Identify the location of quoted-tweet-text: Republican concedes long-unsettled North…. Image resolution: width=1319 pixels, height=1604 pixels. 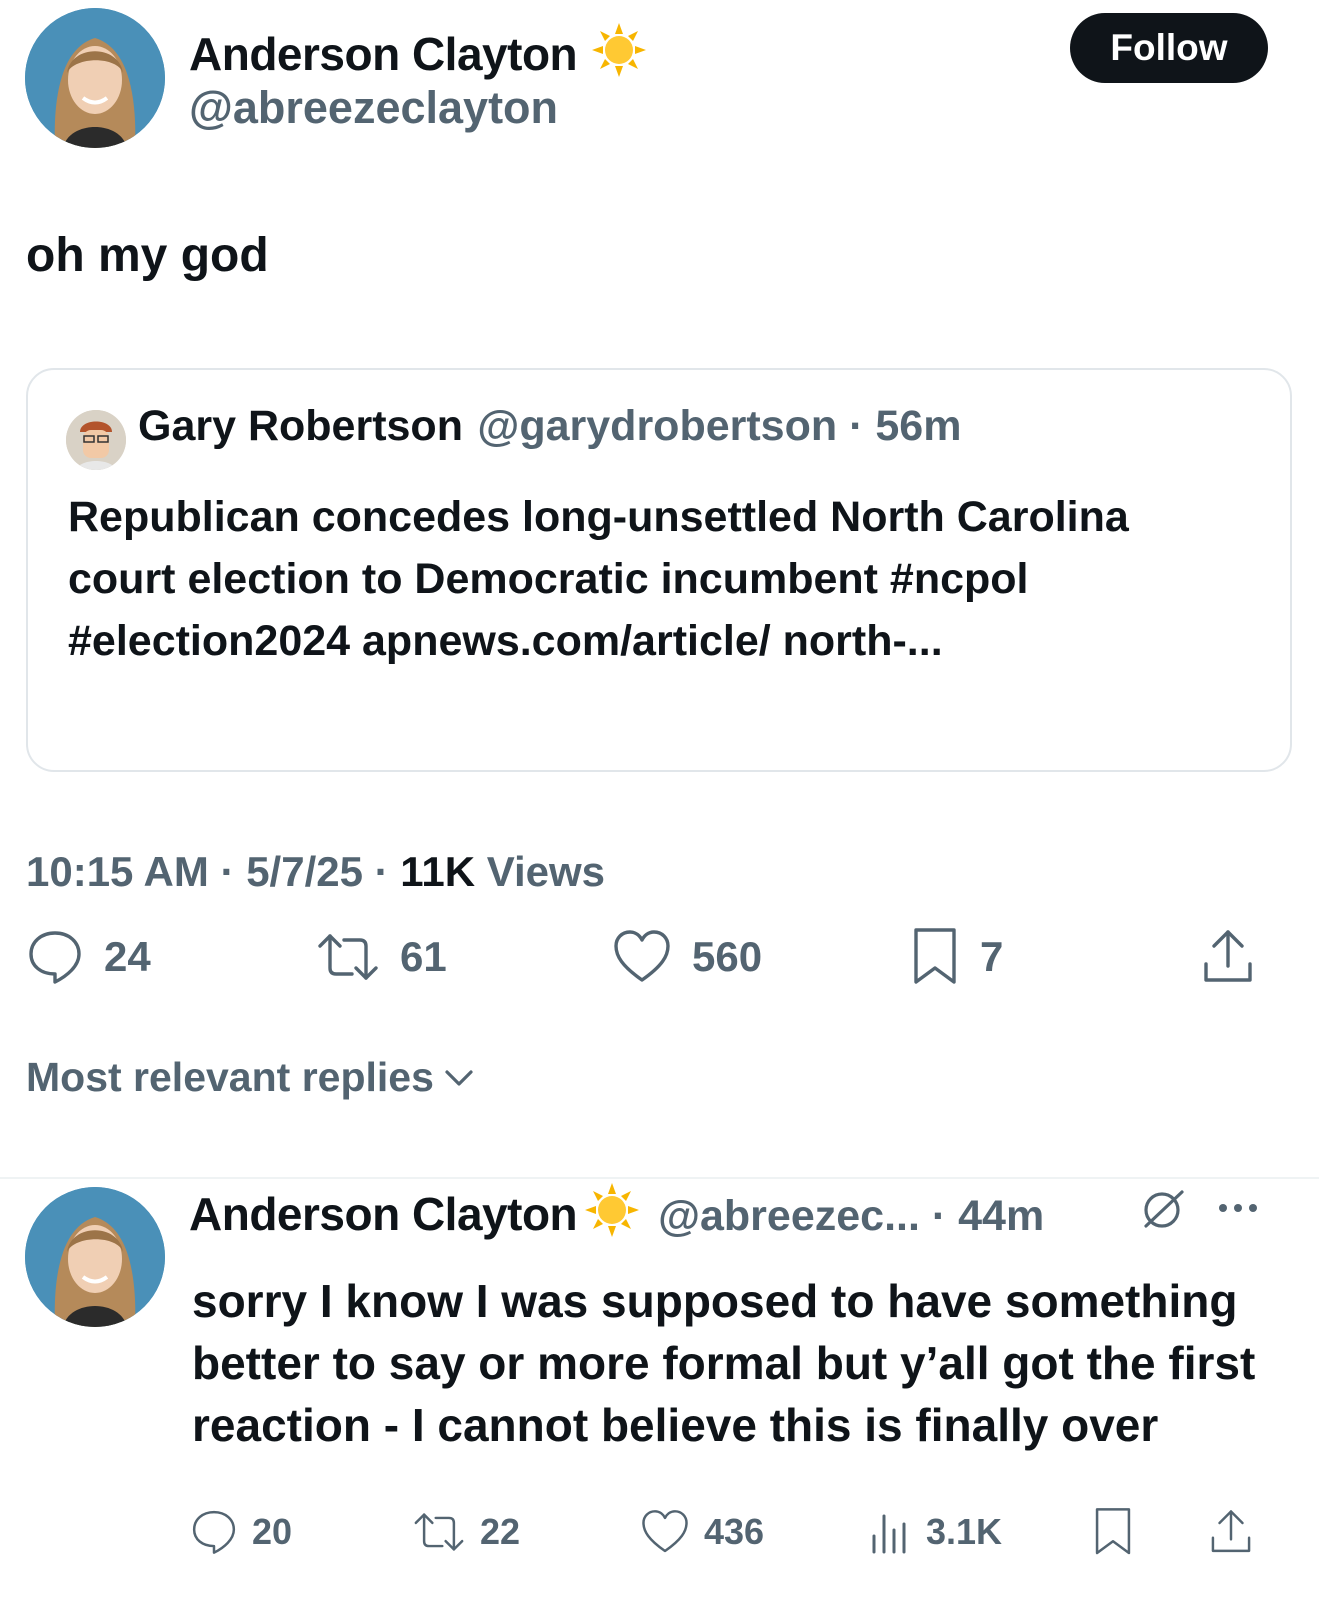
(598, 579).